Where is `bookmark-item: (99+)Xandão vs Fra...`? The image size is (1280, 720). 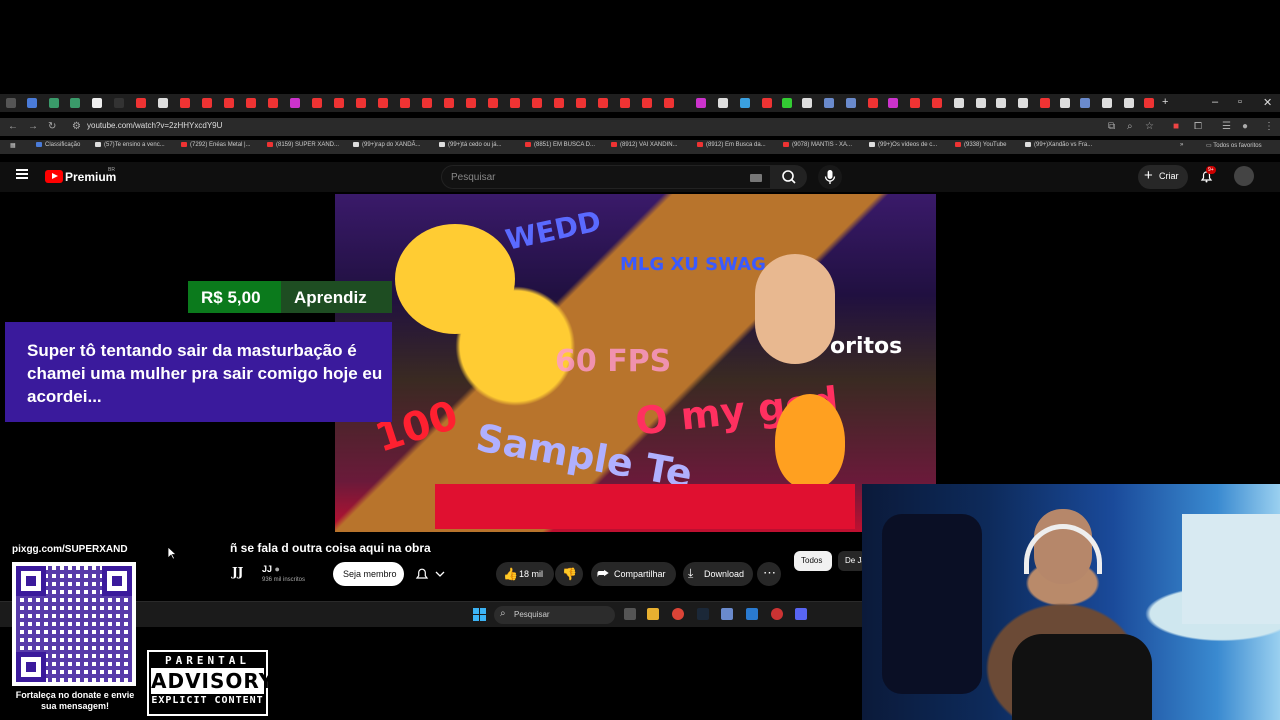
bookmark-item: (99+)Xandão vs Fra... is located at coordinates (1058, 145).